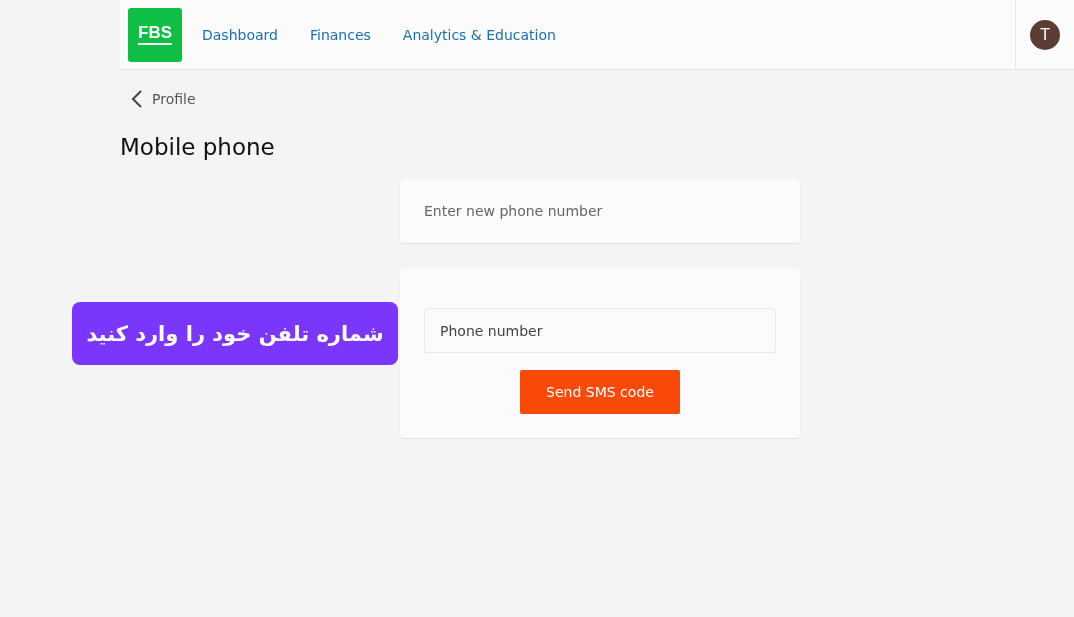 The height and width of the screenshot is (617, 1074). I want to click on send-sms-button: Send SMS code, so click(600, 392).